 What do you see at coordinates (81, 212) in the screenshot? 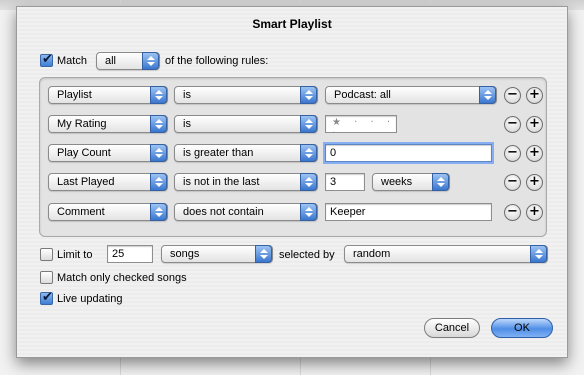
I see `rule-field-value: Comment` at bounding box center [81, 212].